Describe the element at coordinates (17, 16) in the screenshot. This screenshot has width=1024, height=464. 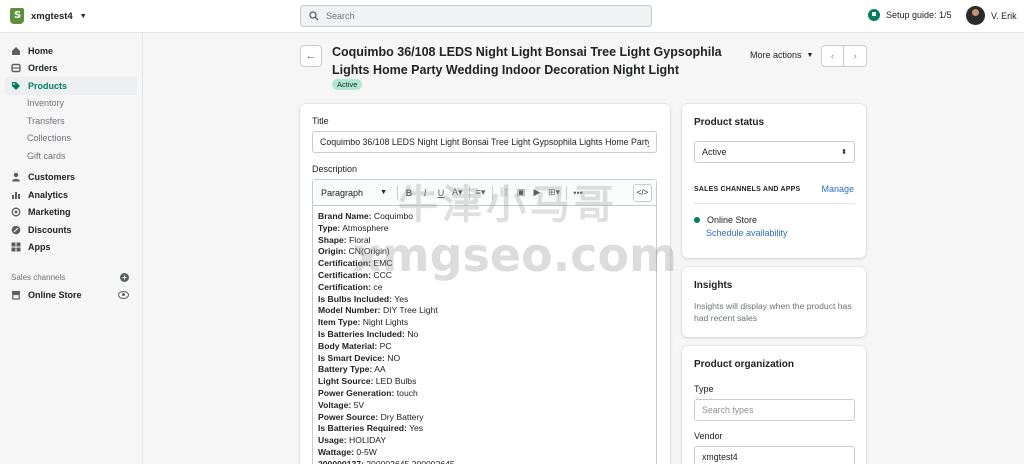
I see `shopify-logo-icon` at that location.